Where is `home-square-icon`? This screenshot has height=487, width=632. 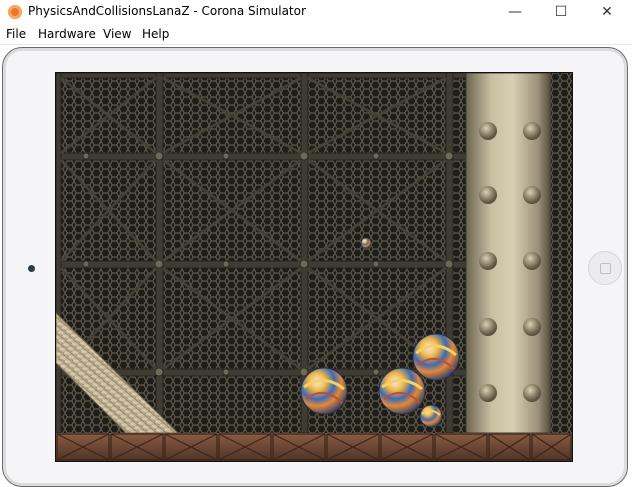
home-square-icon is located at coordinates (605, 268).